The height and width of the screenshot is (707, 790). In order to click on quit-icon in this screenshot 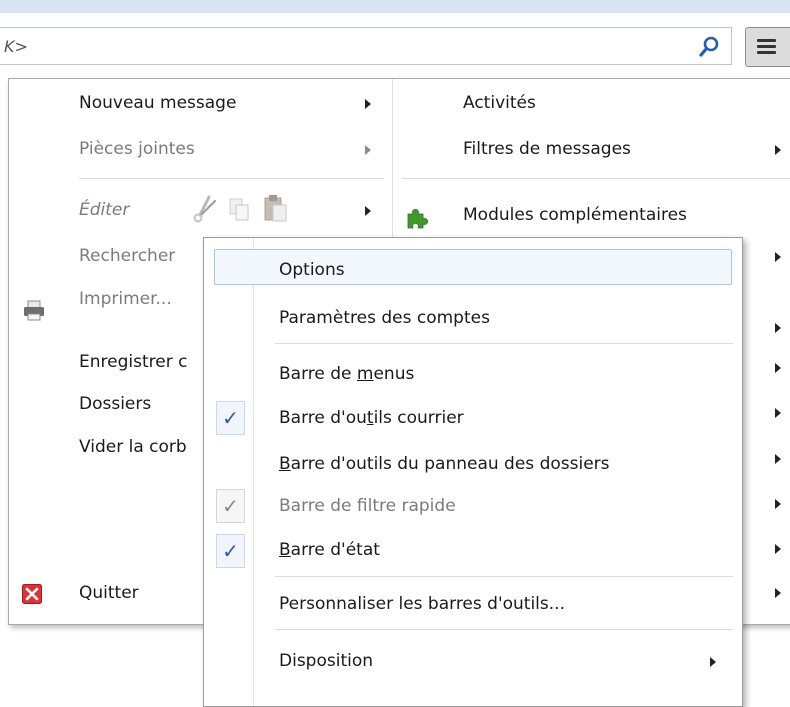, I will do `click(32, 594)`.